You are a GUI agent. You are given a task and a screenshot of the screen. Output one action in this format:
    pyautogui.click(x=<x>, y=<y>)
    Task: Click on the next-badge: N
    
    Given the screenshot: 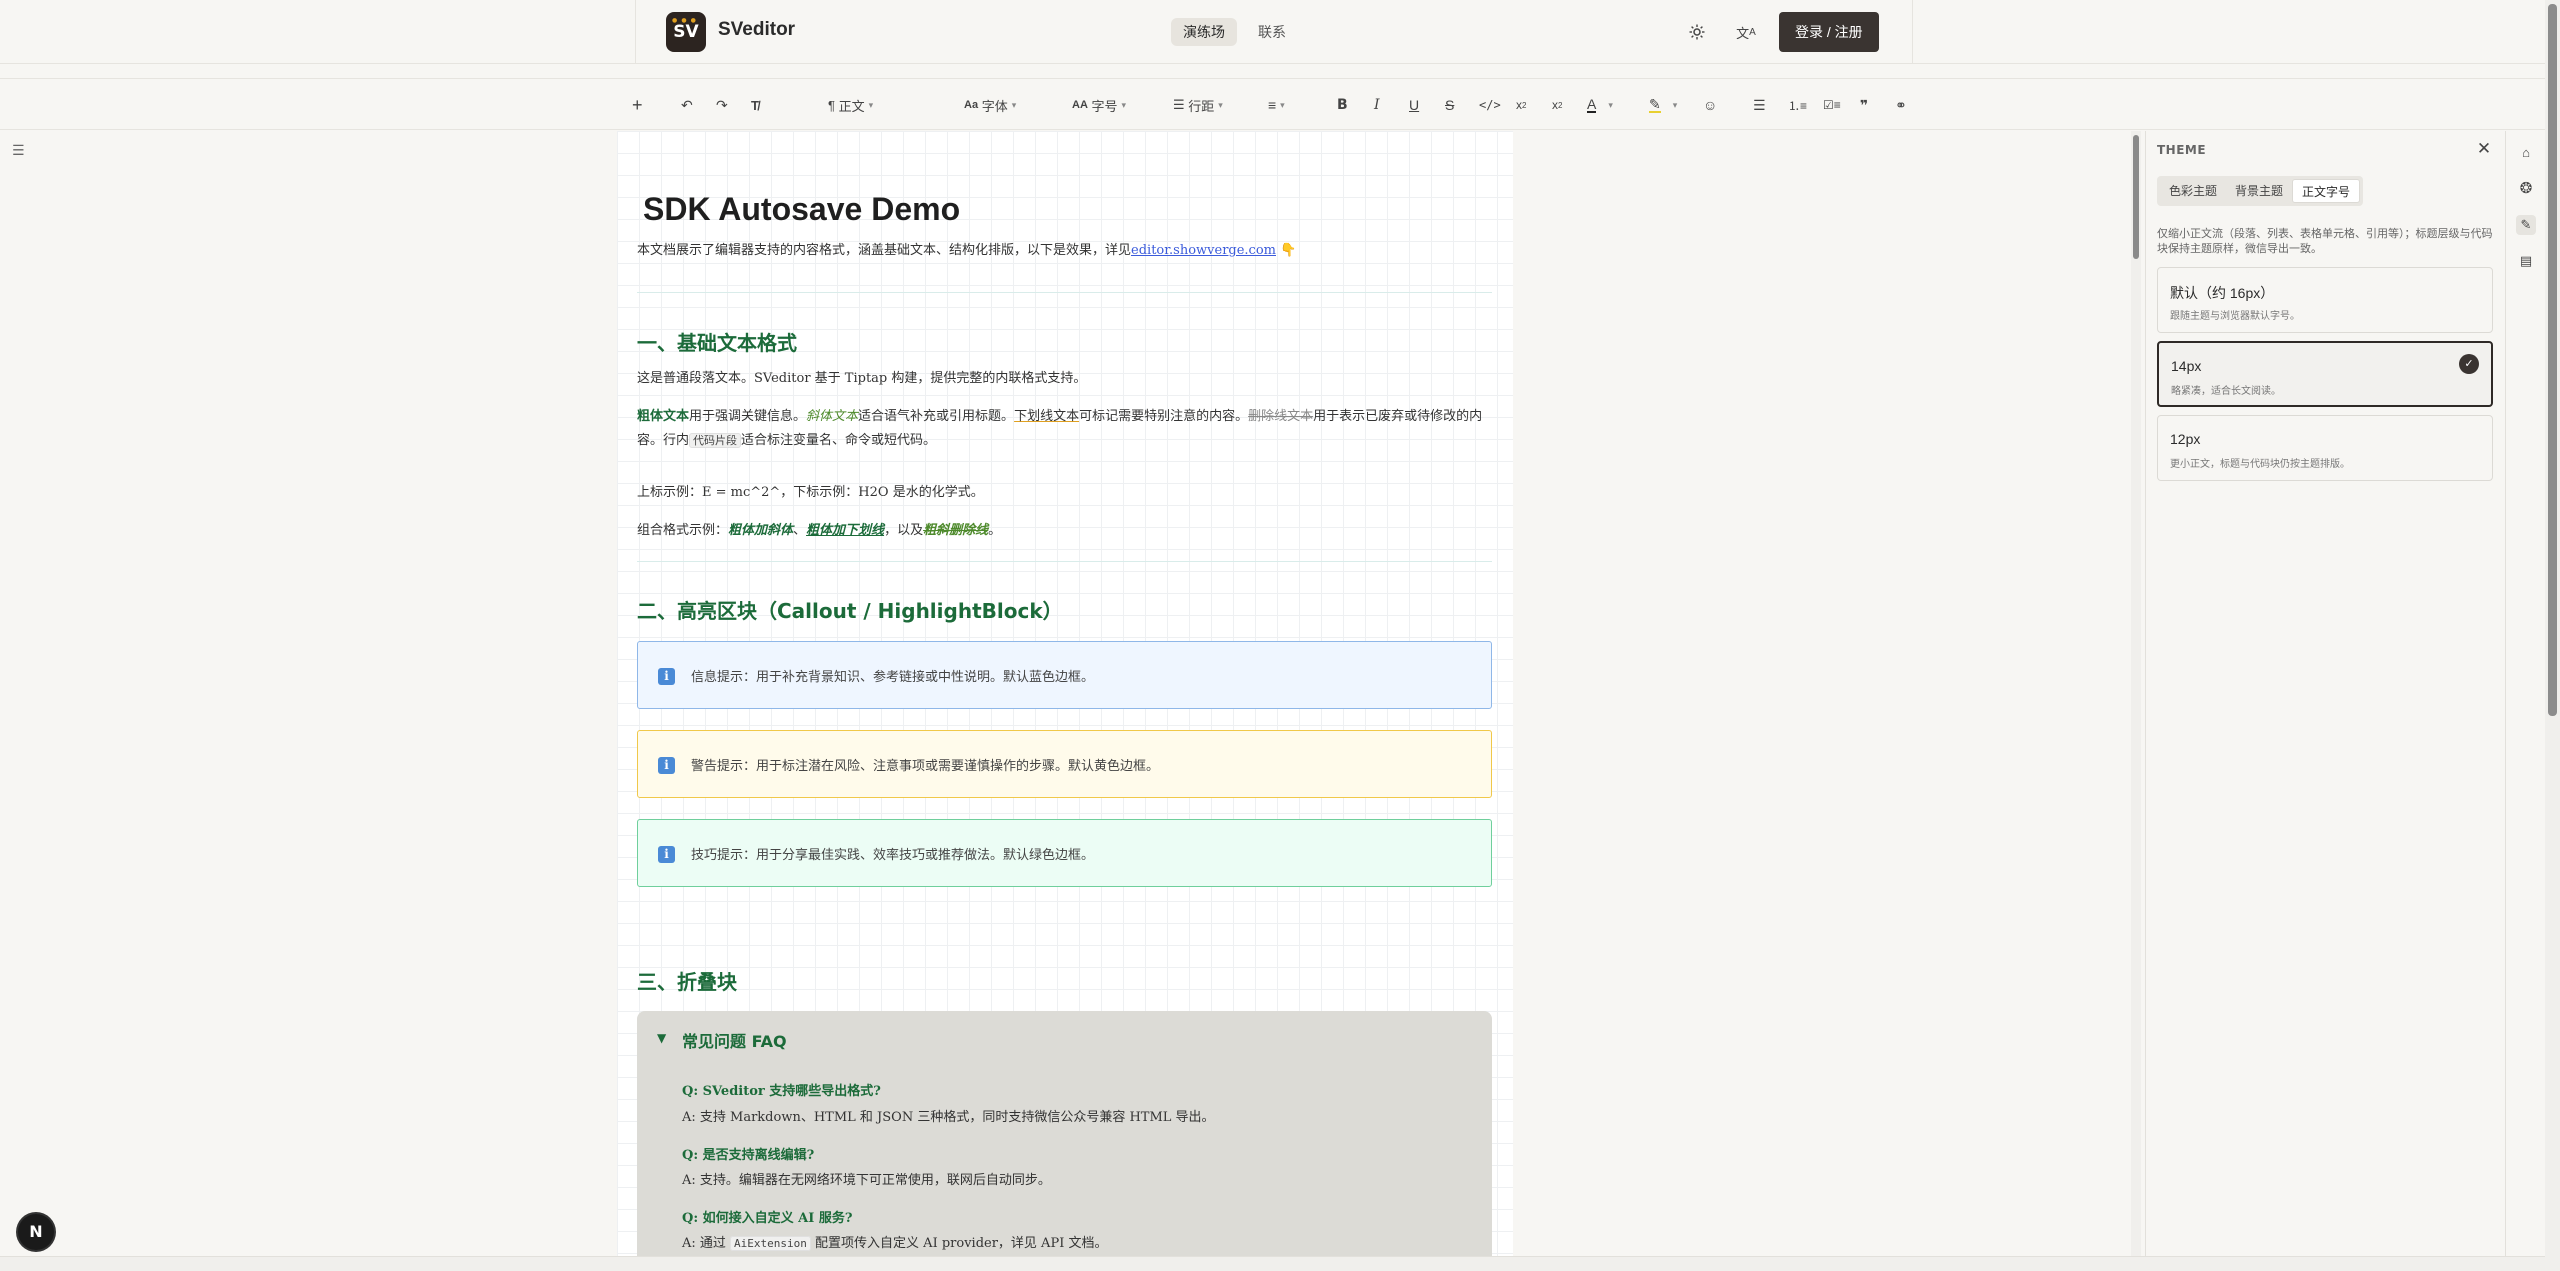 What is the action you would take?
    pyautogui.click(x=36, y=1232)
    